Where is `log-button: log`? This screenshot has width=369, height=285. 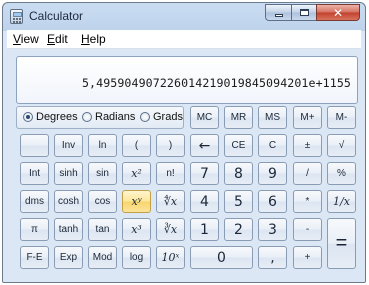 log-button: log is located at coordinates (136, 257).